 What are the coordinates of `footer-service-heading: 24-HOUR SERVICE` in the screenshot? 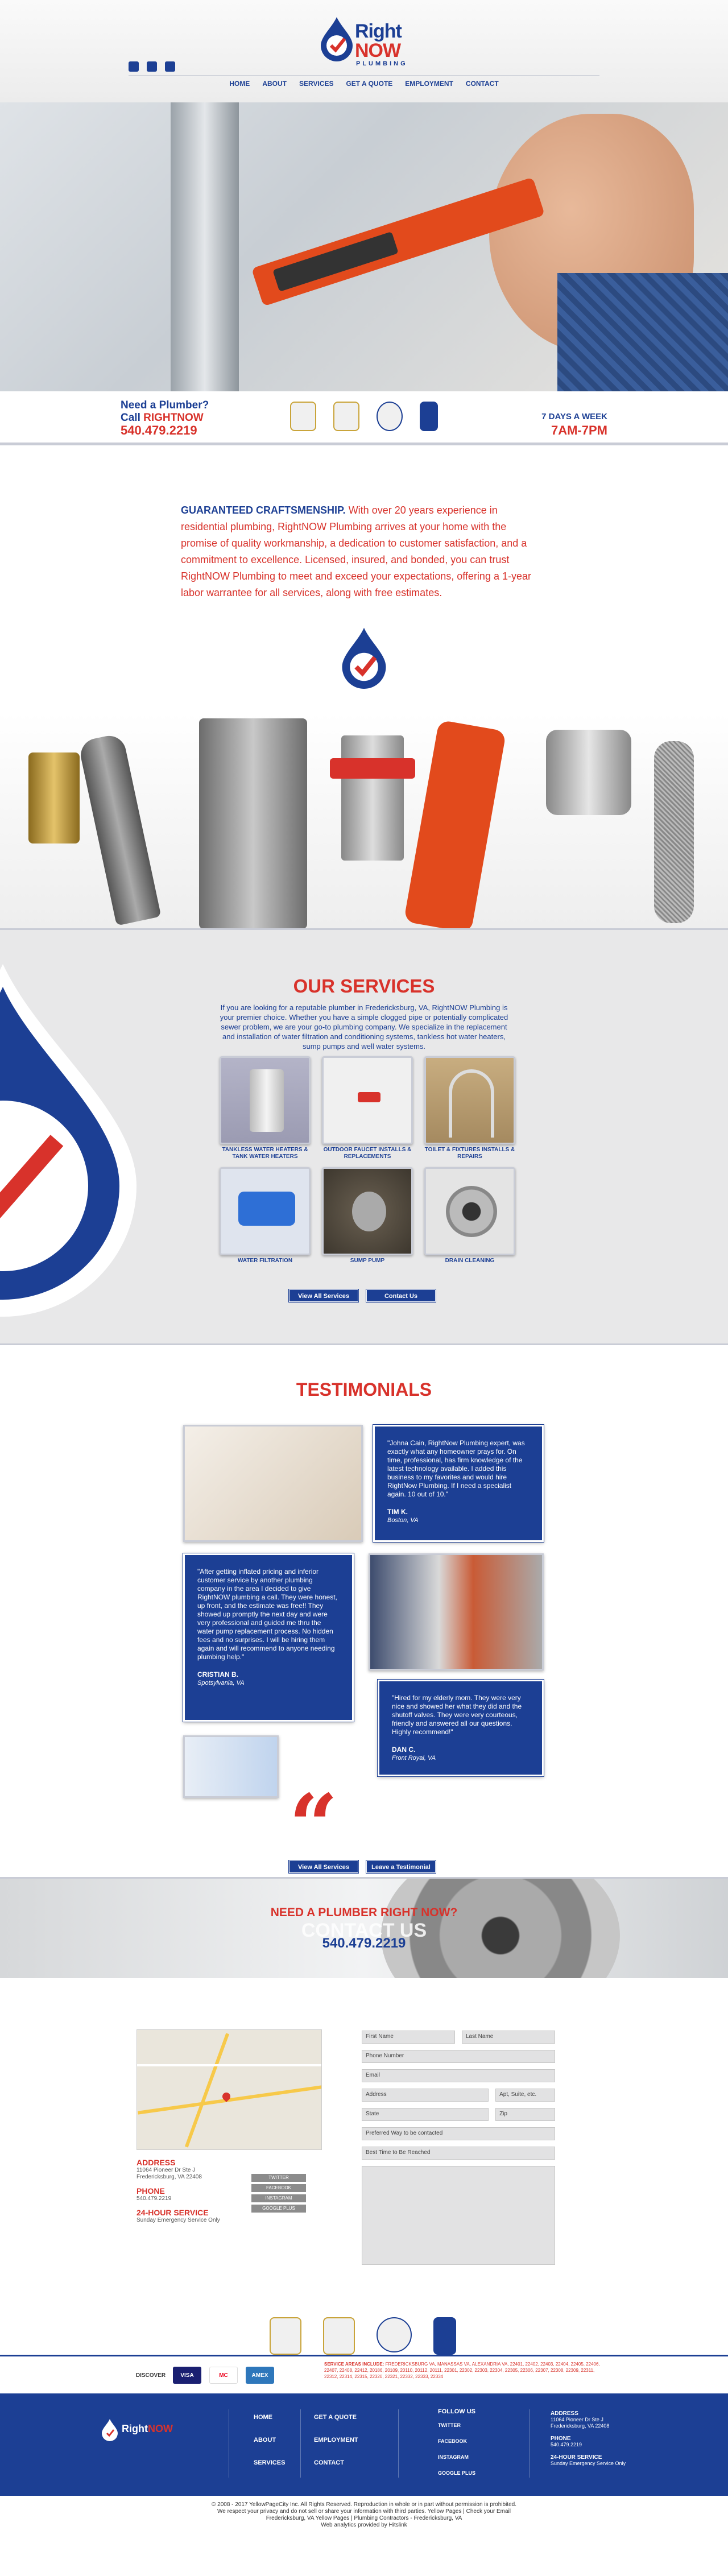 It's located at (576, 2457).